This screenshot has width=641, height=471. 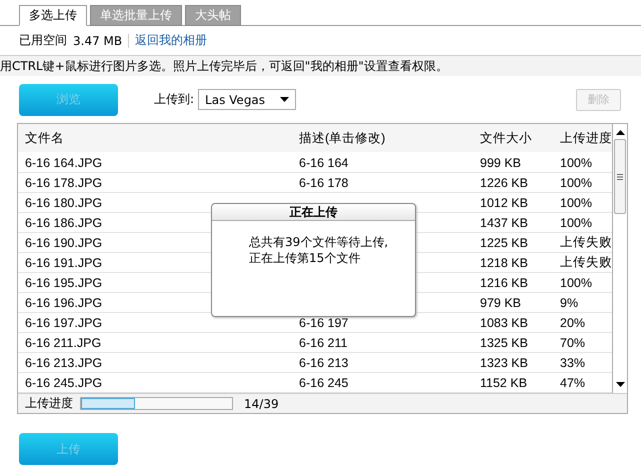 What do you see at coordinates (504, 383) in the screenshot?
I see `file-size-cell: 1152 KB` at bounding box center [504, 383].